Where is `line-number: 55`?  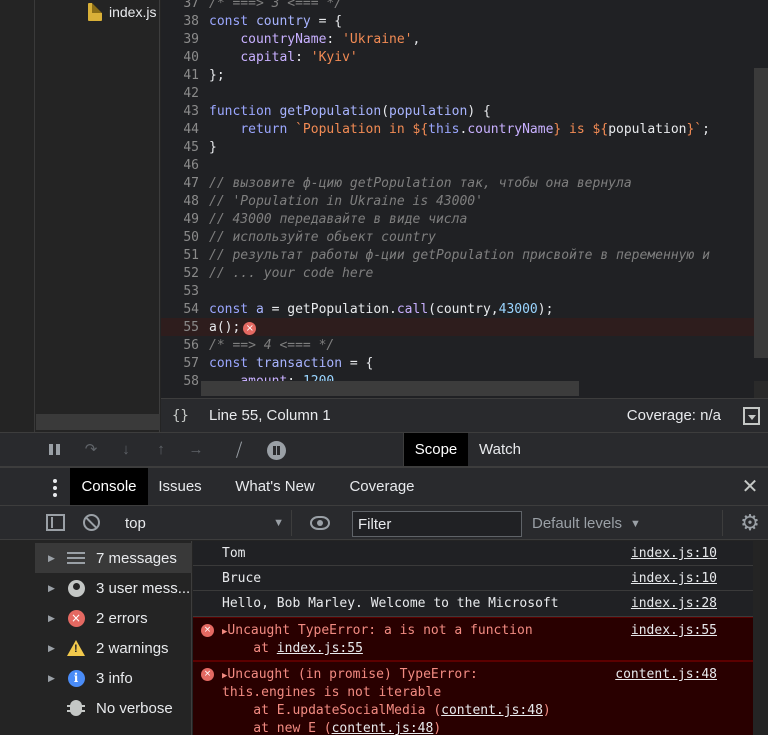 line-number: 55 is located at coordinates (185, 327).